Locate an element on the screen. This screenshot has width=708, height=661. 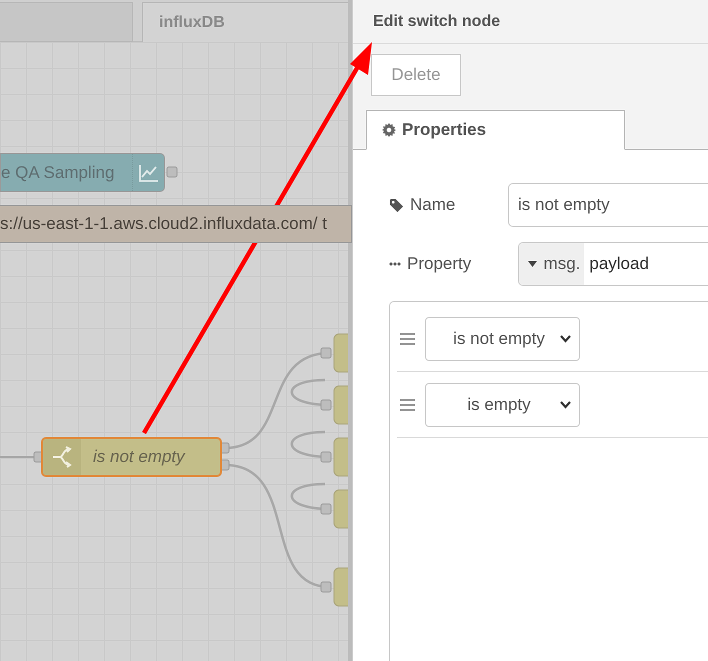
chart-icon is located at coordinates (148, 173).